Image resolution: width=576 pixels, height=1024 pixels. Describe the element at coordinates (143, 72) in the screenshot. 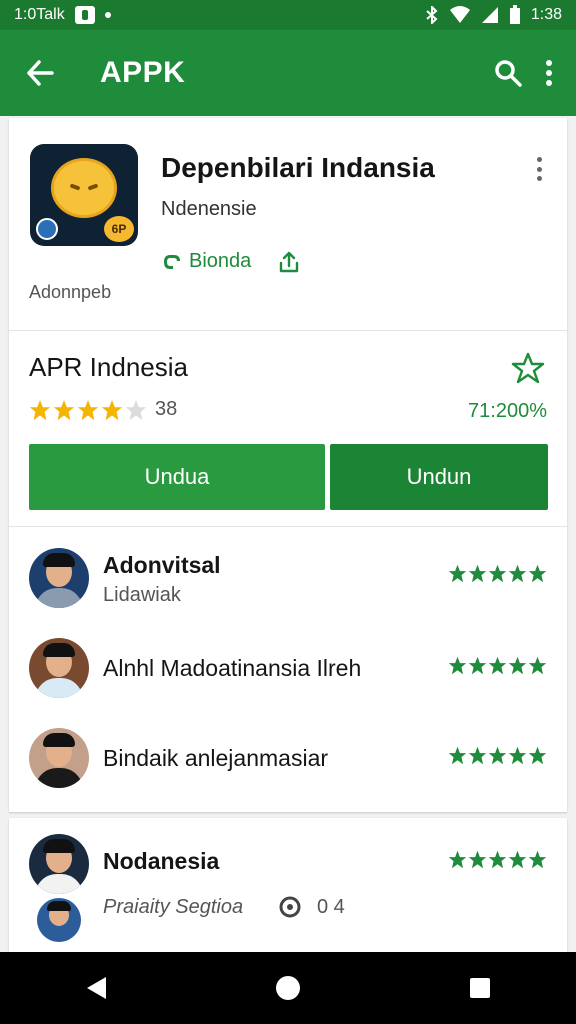

I see `app-bar-title: APPK` at that location.